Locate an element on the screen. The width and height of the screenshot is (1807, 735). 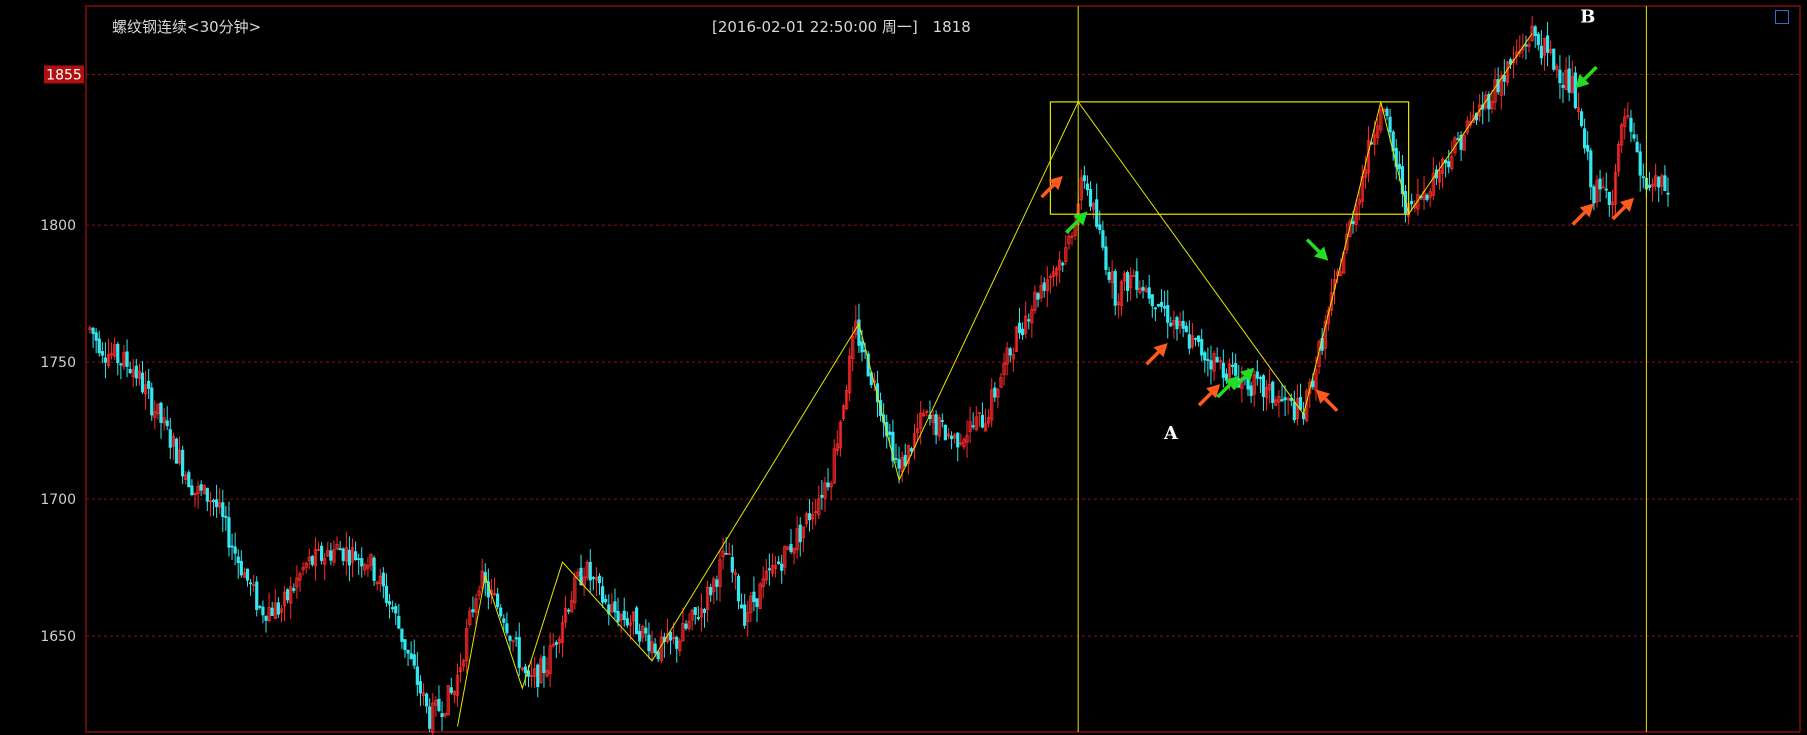
y-tick-label: 1750 is located at coordinates (58, 363).